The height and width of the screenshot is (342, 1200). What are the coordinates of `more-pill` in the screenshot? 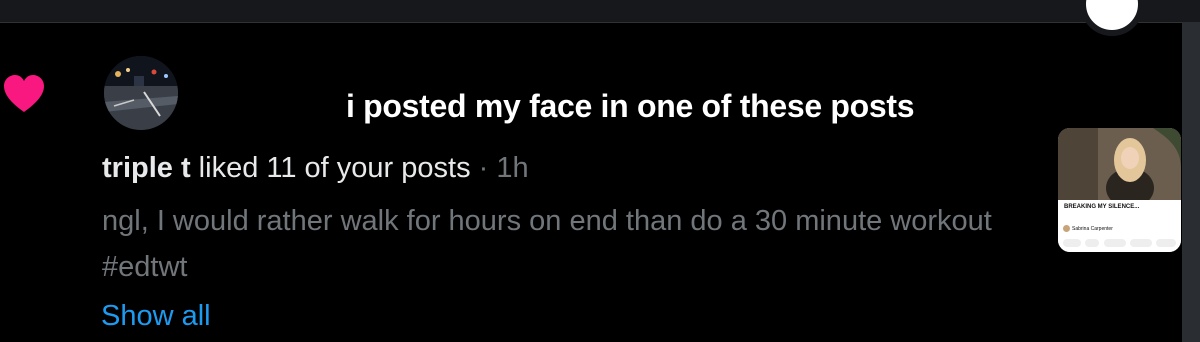 It's located at (1166, 243).